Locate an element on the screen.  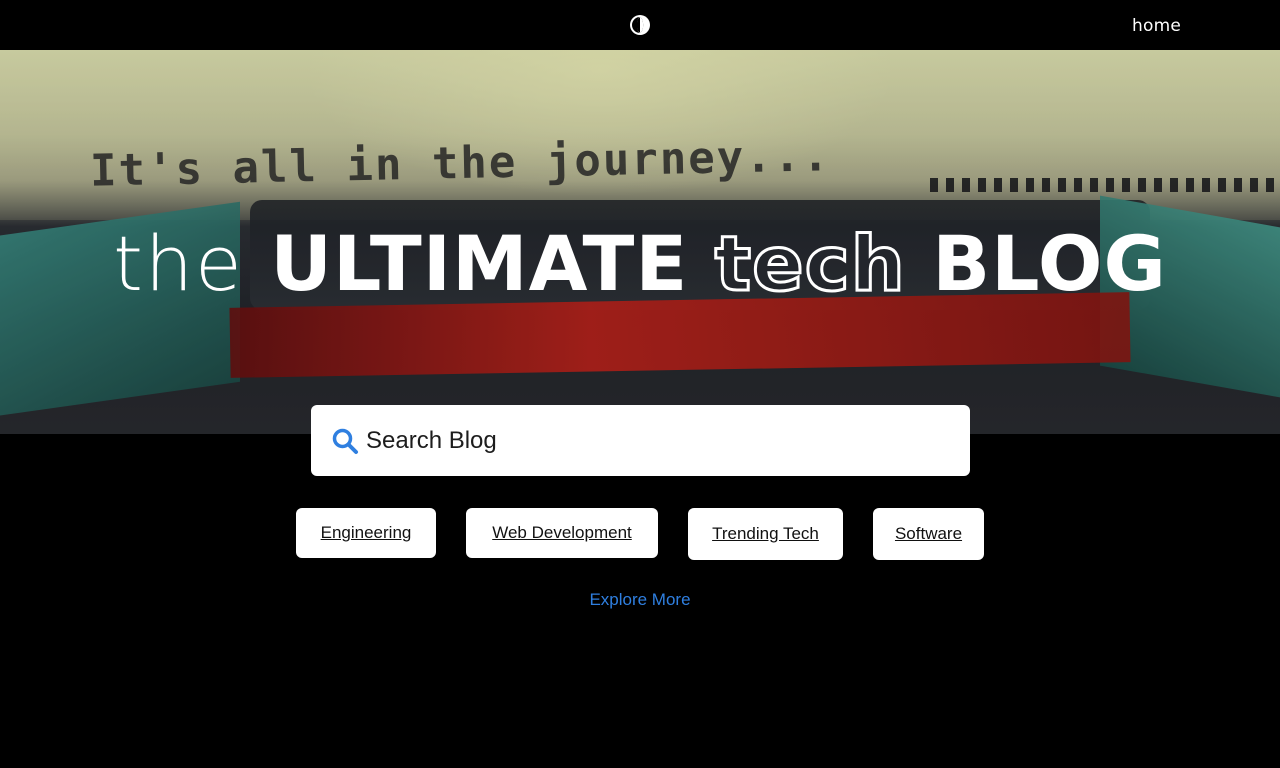
explore-more-link: Explore More is located at coordinates (639, 599).